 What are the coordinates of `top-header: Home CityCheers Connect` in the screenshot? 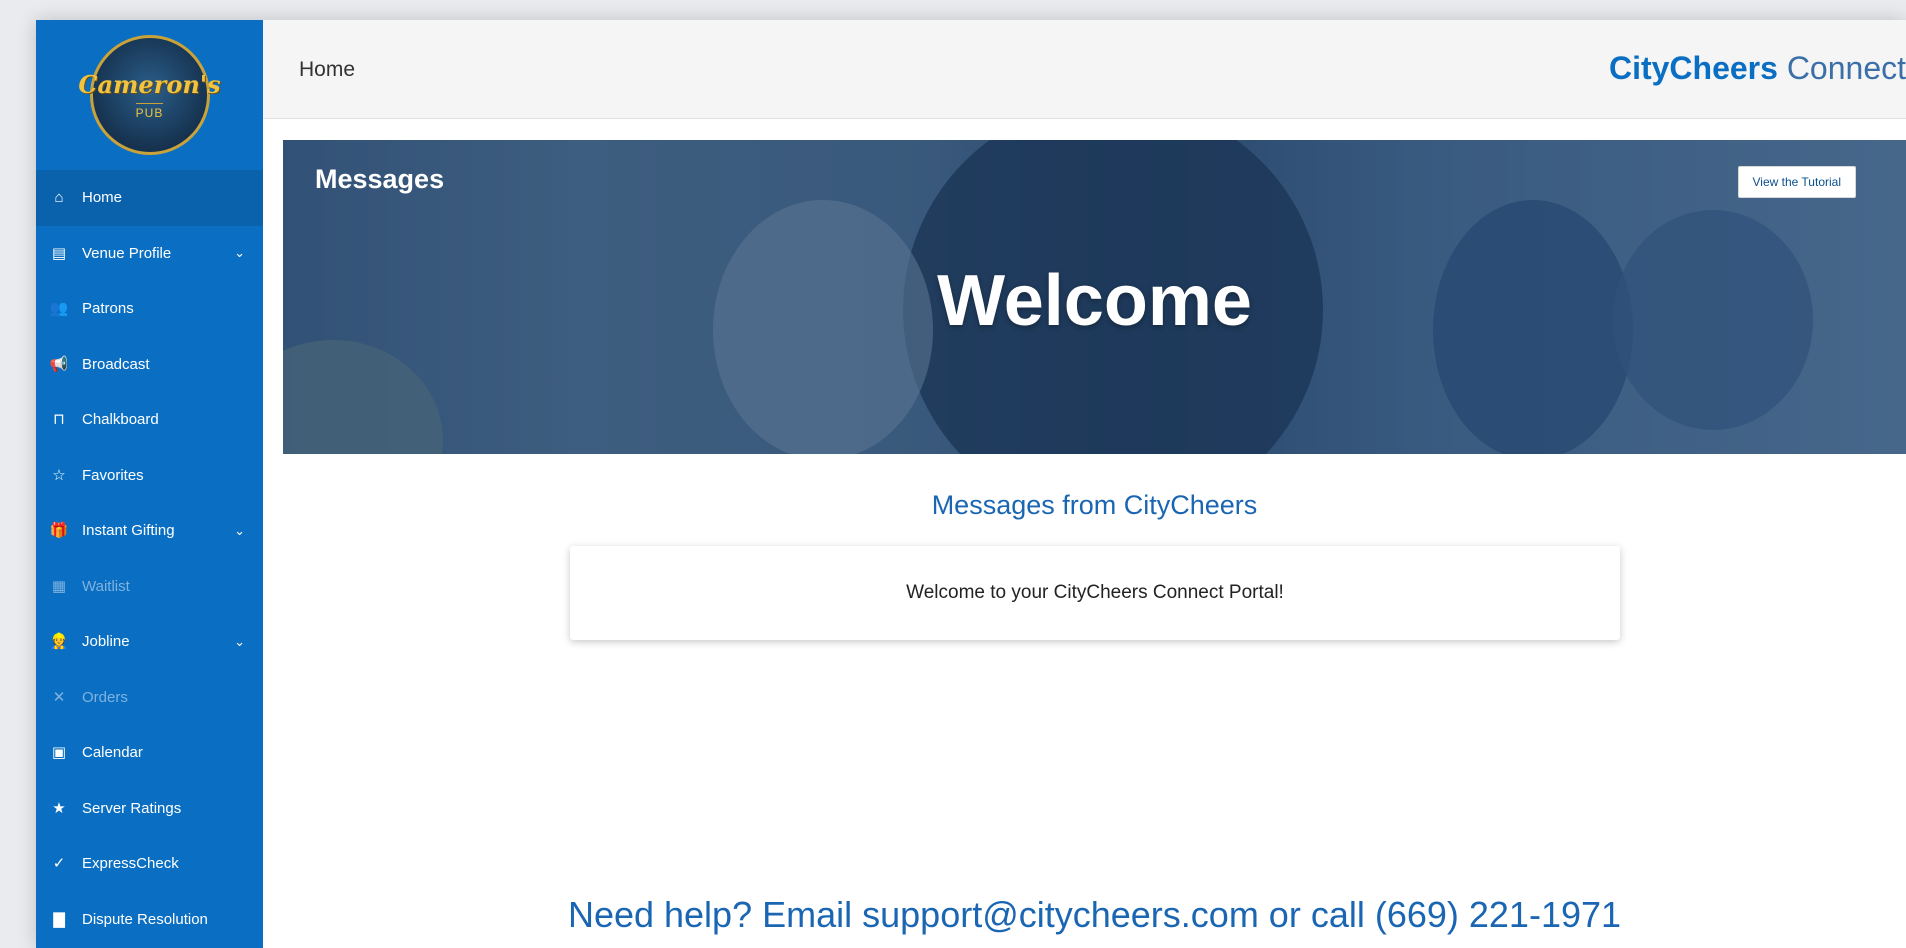 It's located at (1084, 69).